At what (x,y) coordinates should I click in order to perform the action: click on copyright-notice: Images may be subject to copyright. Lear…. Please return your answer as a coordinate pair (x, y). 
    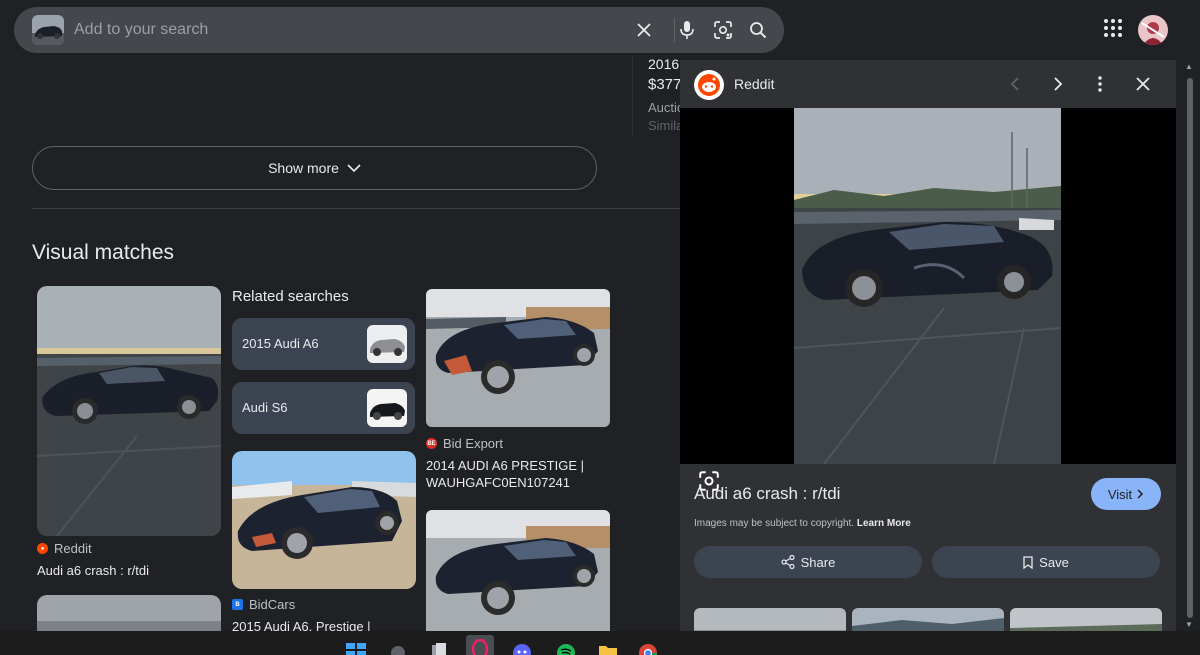
    Looking at the image, I should click on (802, 523).